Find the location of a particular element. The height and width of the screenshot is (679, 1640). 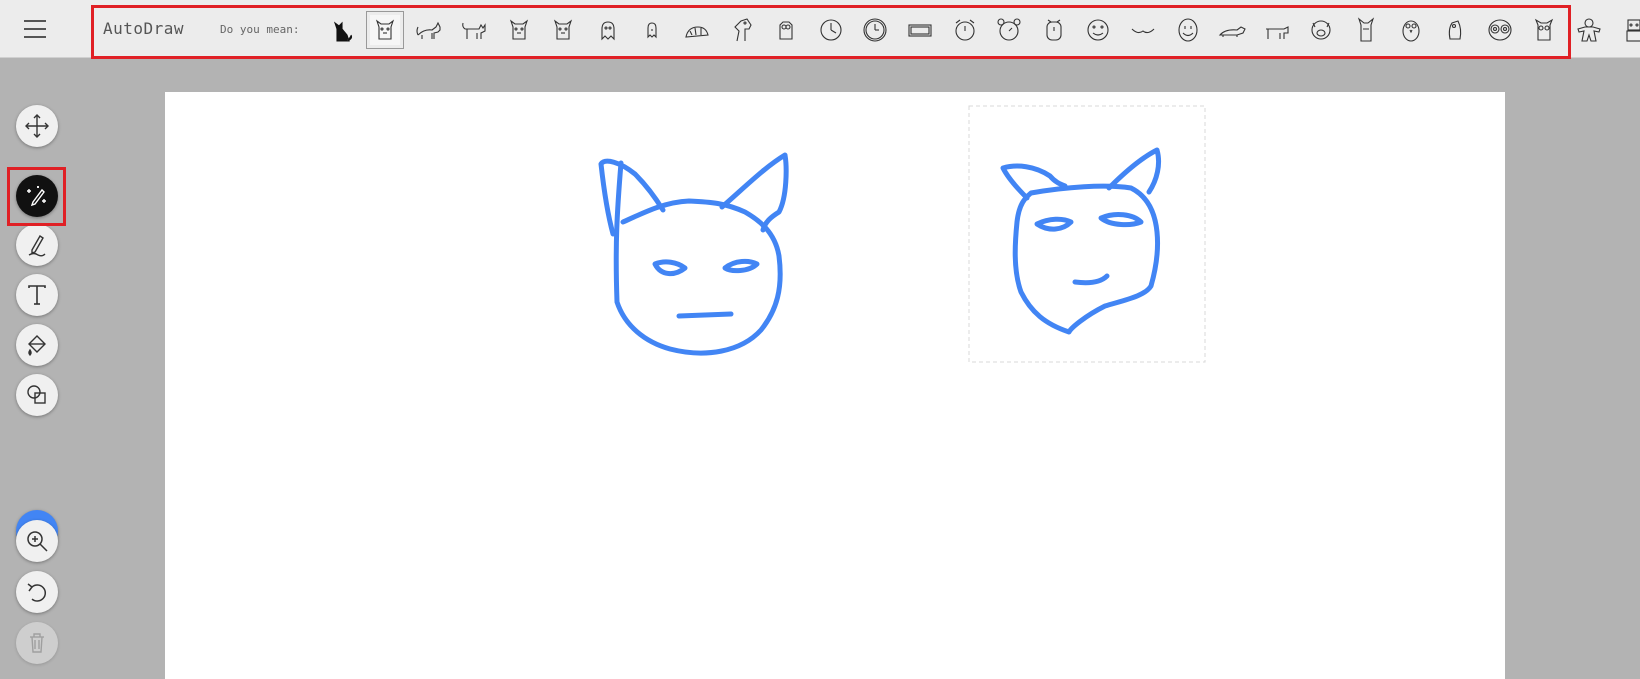

suggestion-ghost is located at coordinates (608, 30).